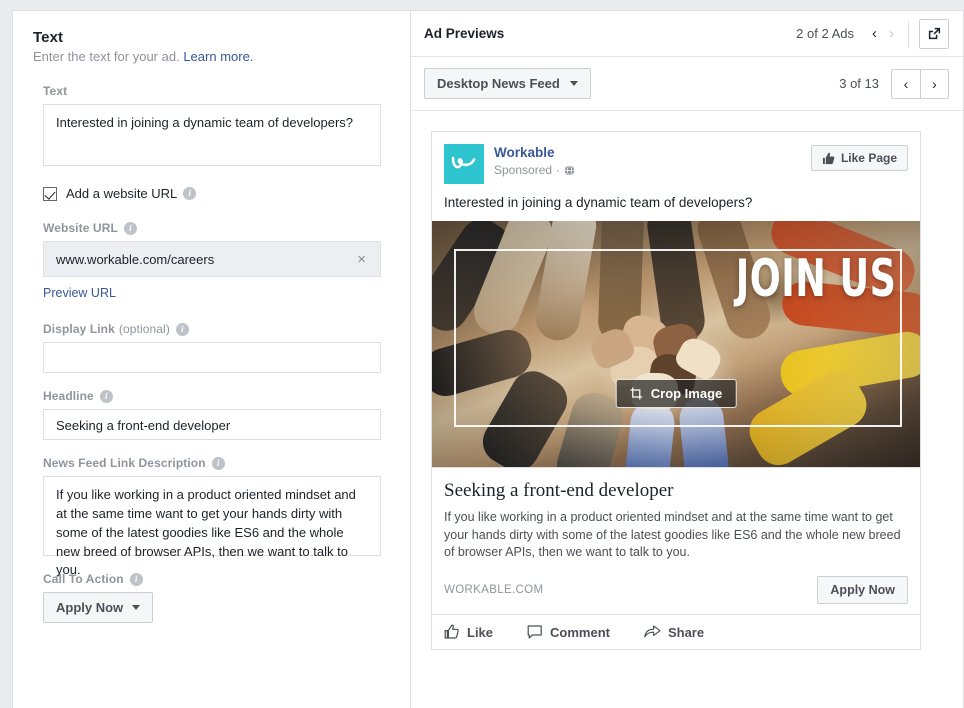 The height and width of the screenshot is (708, 964). I want to click on section-subtitle-text: Enter the text for your ad., so click(106, 56).